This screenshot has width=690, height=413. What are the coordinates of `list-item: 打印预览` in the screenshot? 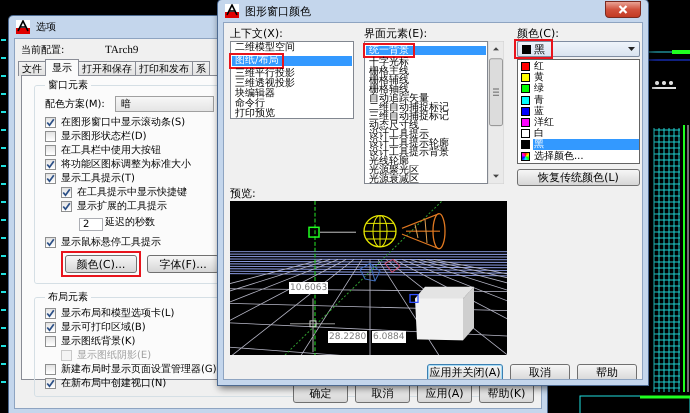 It's located at (292, 114).